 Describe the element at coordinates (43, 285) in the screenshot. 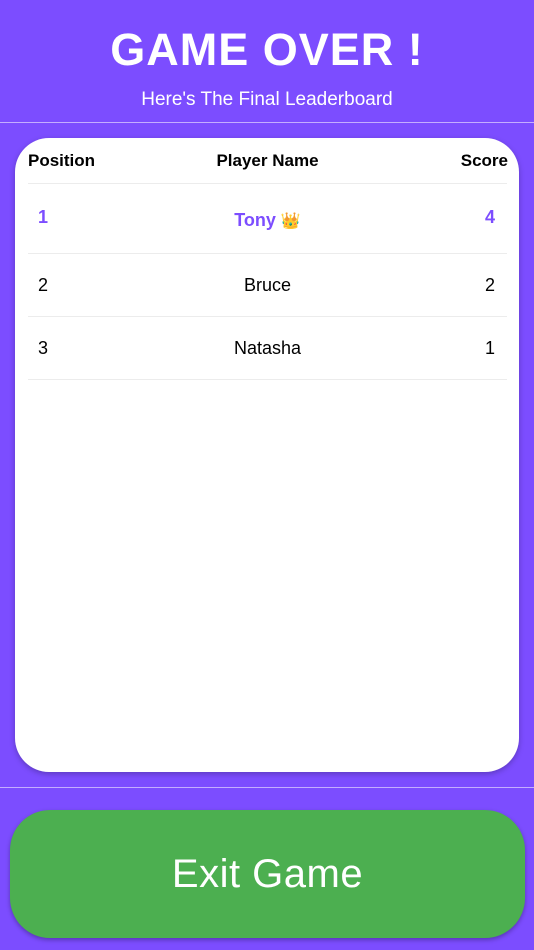

I see `position-cell: 2` at that location.